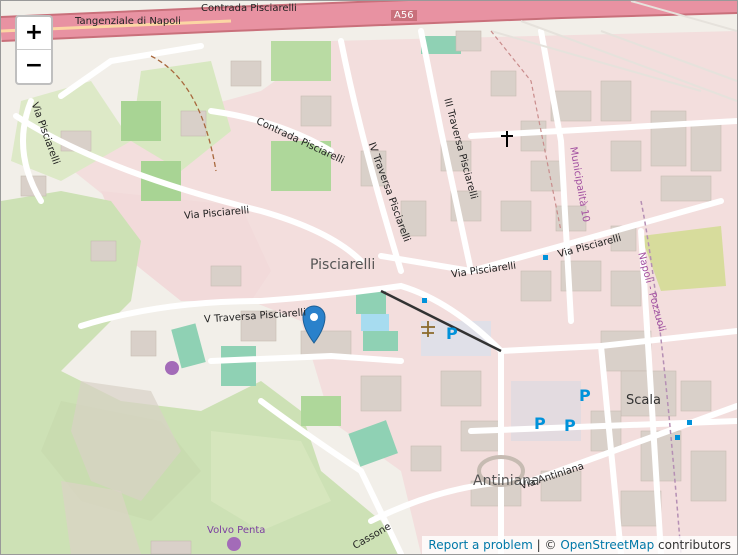 This screenshot has width=738, height=555. Describe the element at coordinates (404, 15) in the screenshot. I see `highway-shield: A56` at that location.